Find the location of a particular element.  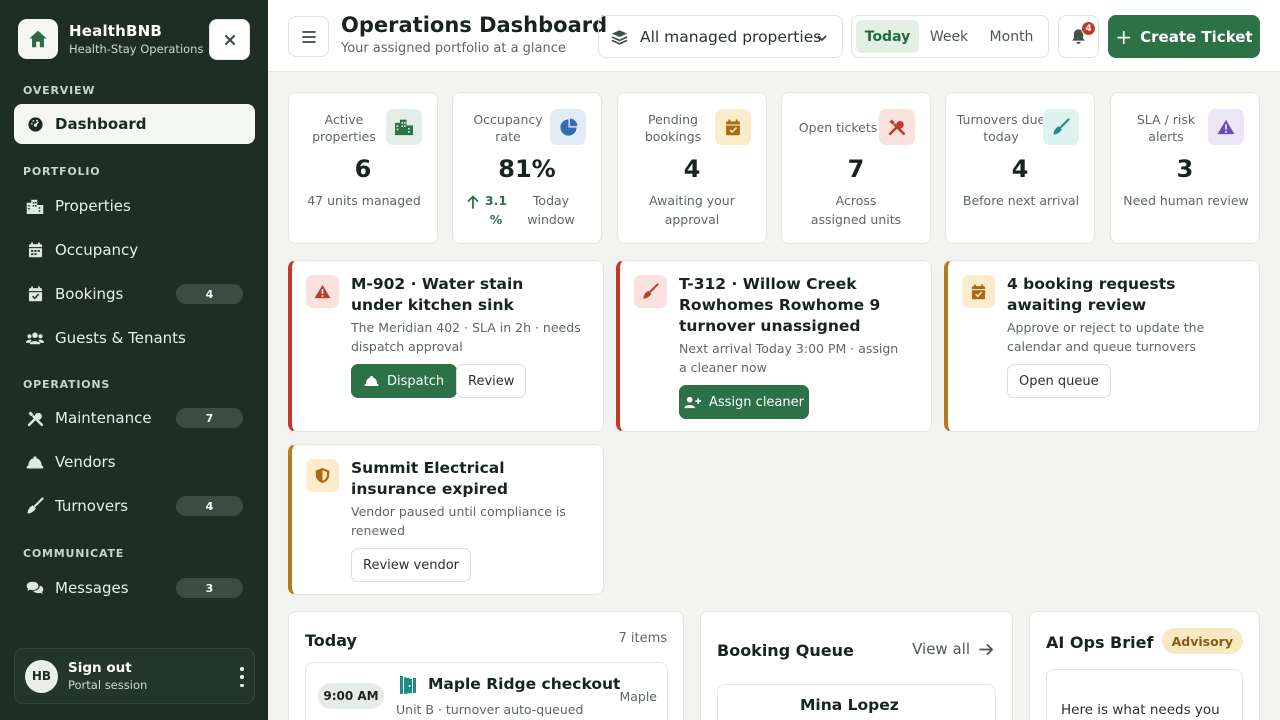

close-sidebar-button is located at coordinates (229, 39).